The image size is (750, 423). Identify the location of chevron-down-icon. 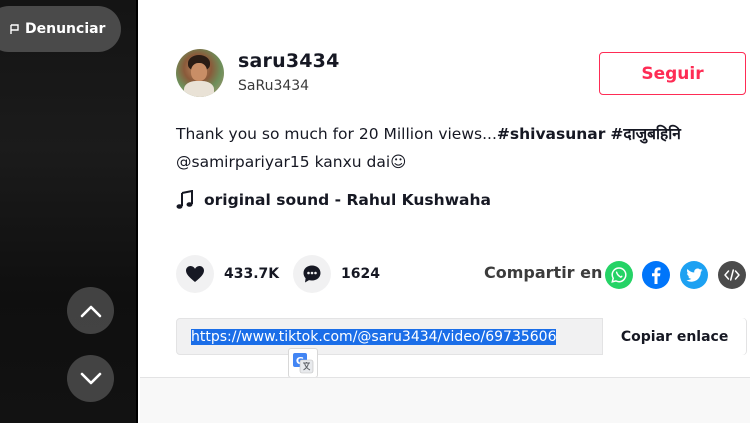
(90, 378).